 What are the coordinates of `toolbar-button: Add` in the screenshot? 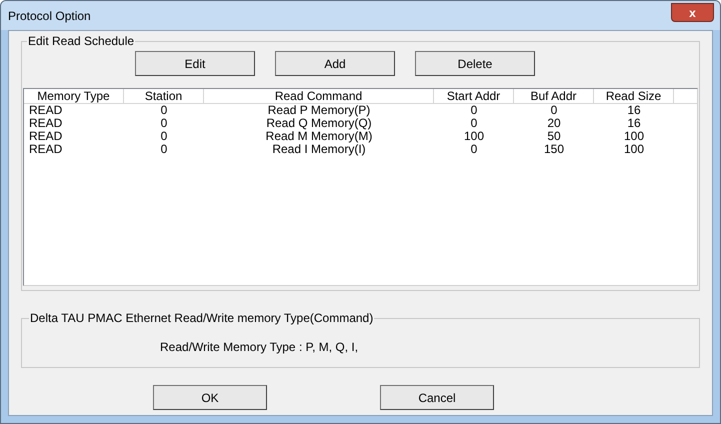 It's located at (335, 63).